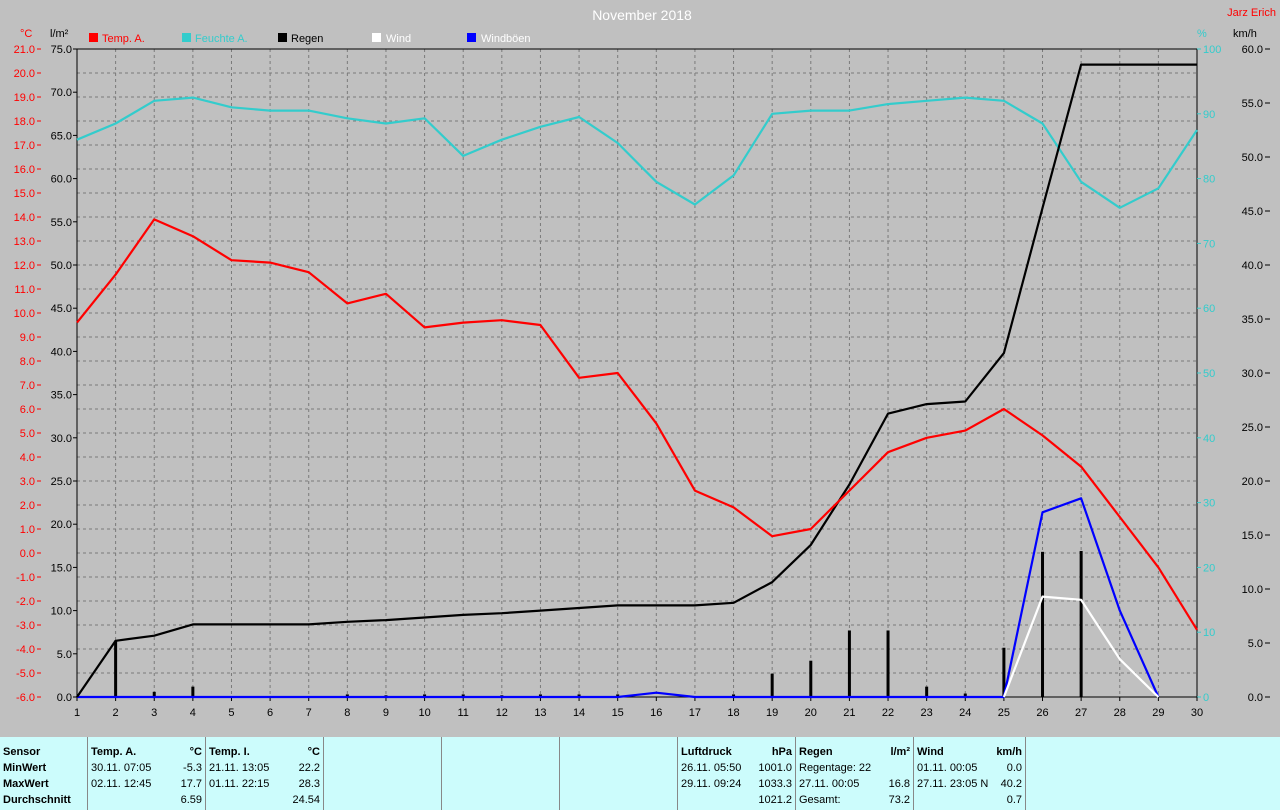 This screenshot has width=1280, height=810. What do you see at coordinates (1255, 698) in the screenshot?
I see `wind-axis-tick-label: 0.0` at bounding box center [1255, 698].